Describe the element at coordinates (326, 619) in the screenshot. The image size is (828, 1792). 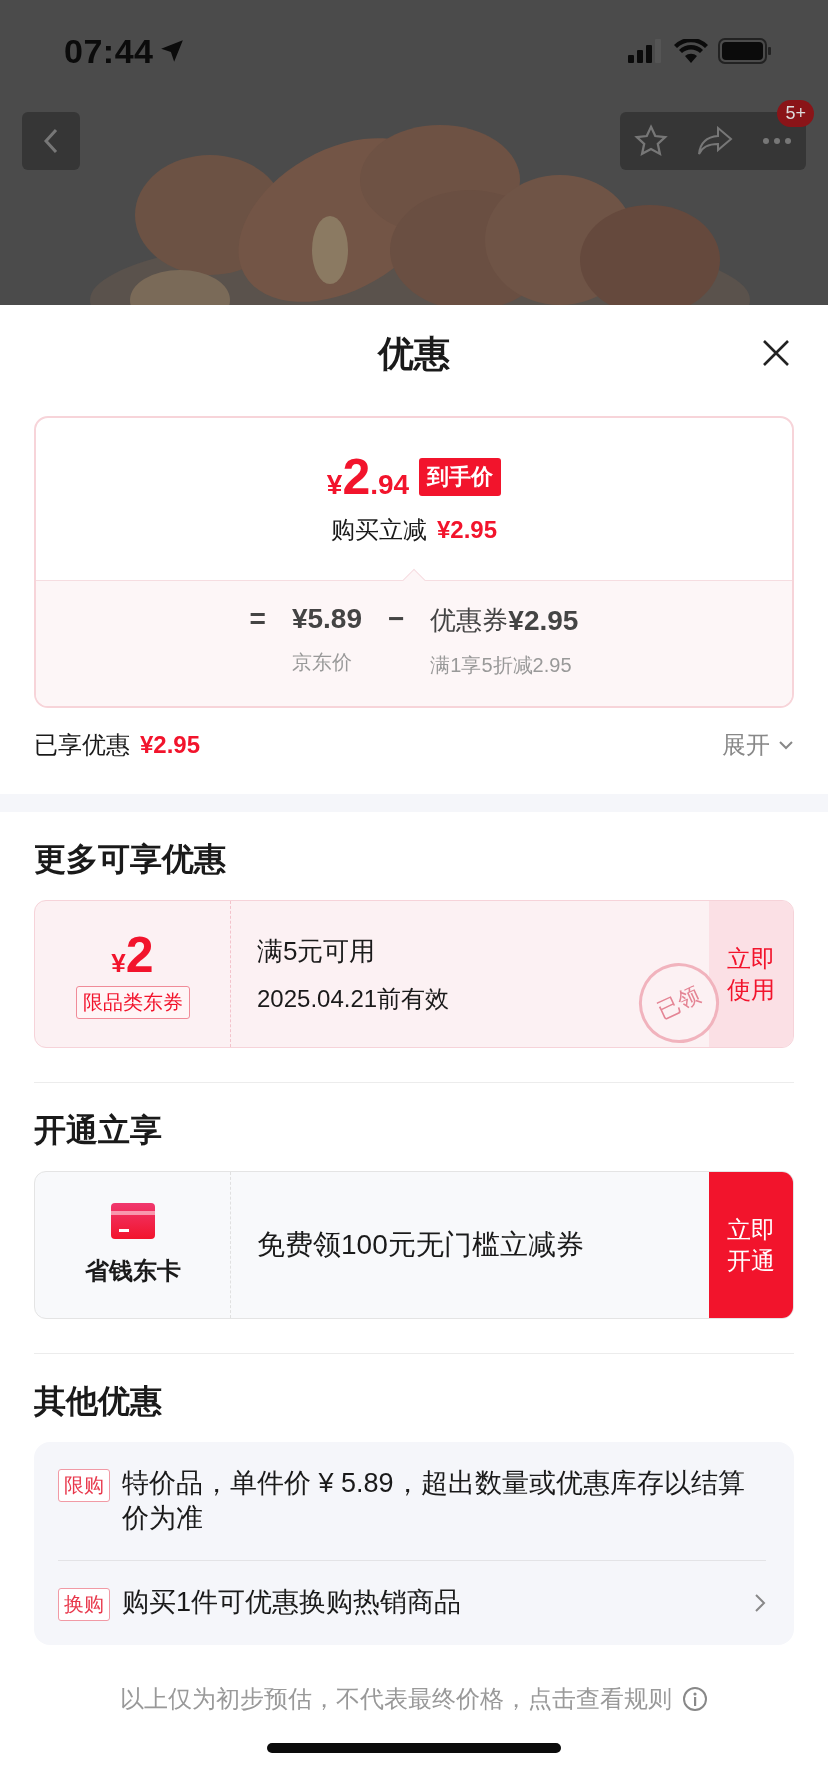
I see `base-price: ¥5.89` at that location.